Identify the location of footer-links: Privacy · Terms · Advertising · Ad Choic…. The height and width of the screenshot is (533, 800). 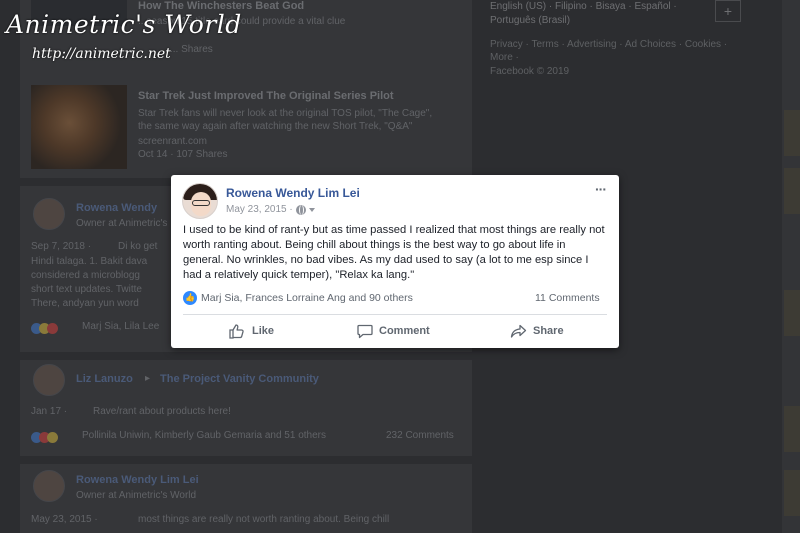
(610, 51).